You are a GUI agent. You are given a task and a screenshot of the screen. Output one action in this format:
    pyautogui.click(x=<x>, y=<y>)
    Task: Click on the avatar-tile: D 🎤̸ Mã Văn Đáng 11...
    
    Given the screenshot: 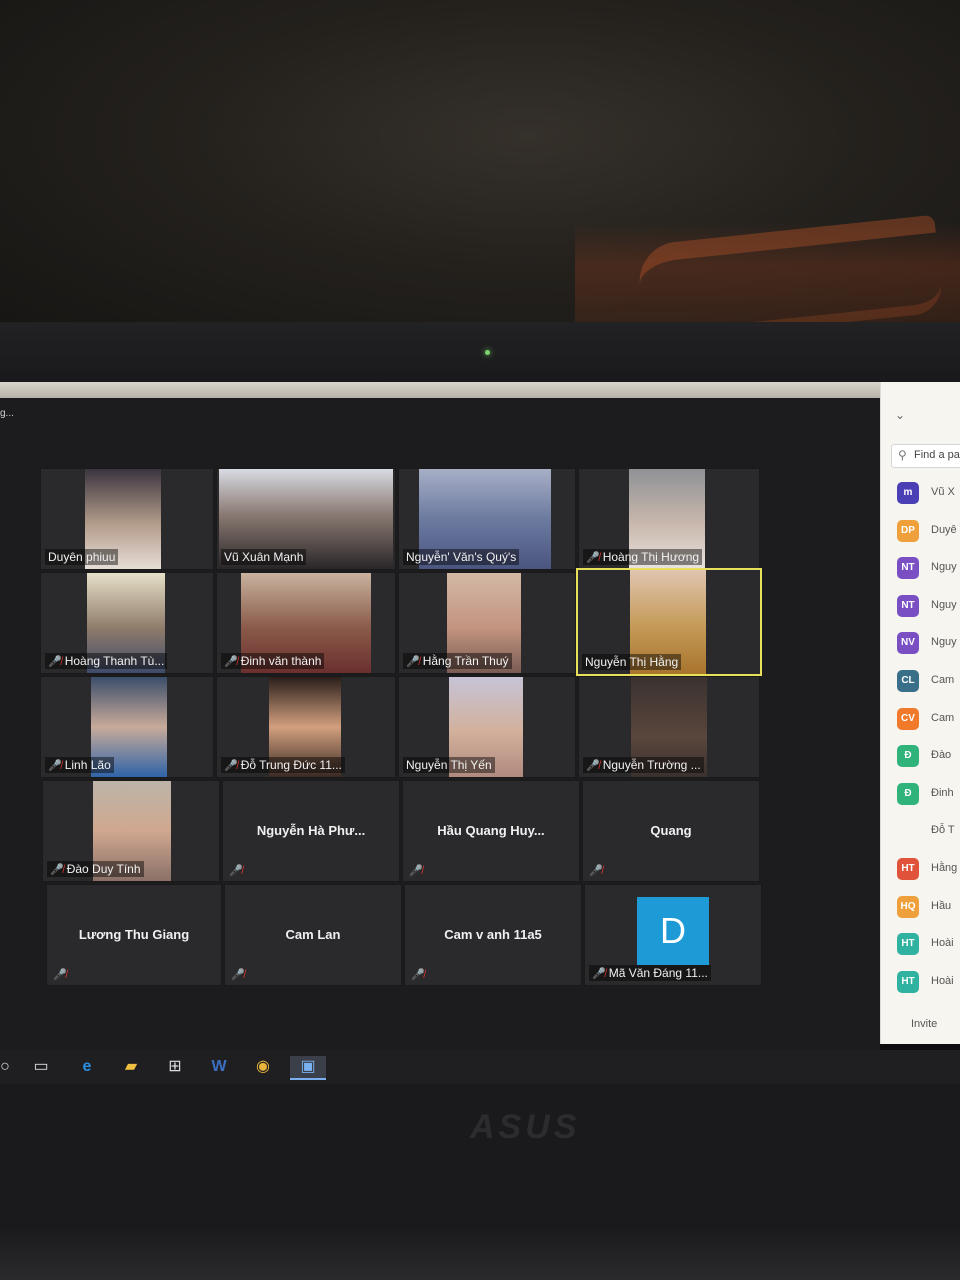 What is the action you would take?
    pyautogui.click(x=673, y=935)
    